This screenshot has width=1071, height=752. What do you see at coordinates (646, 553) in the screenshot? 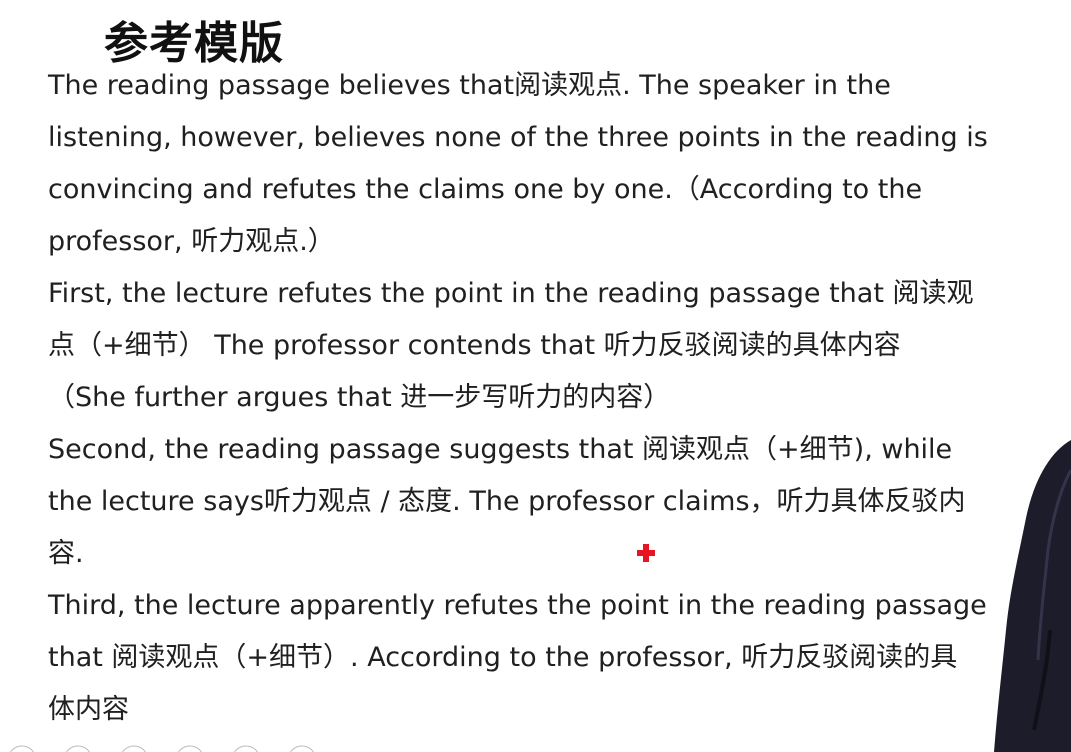
I see `laser-pointer-icon` at bounding box center [646, 553].